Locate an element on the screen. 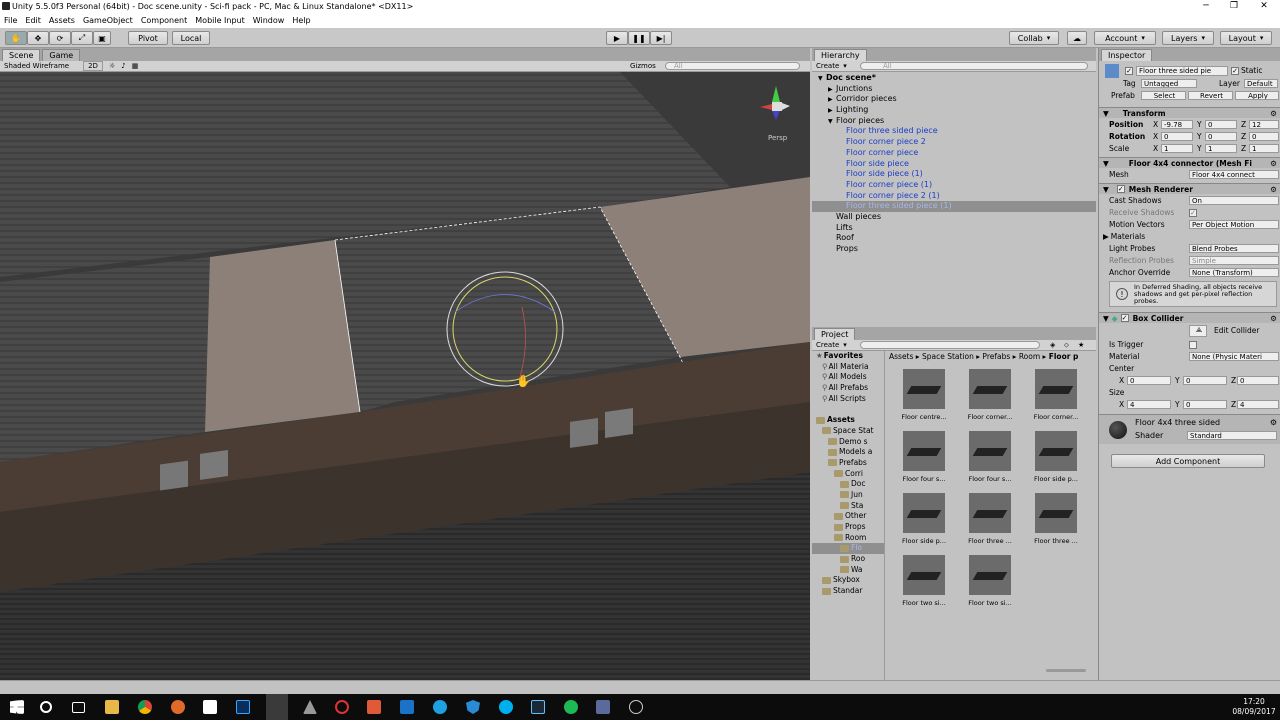 This screenshot has height=720, width=1280. rotation-y: 0 is located at coordinates (1221, 136).